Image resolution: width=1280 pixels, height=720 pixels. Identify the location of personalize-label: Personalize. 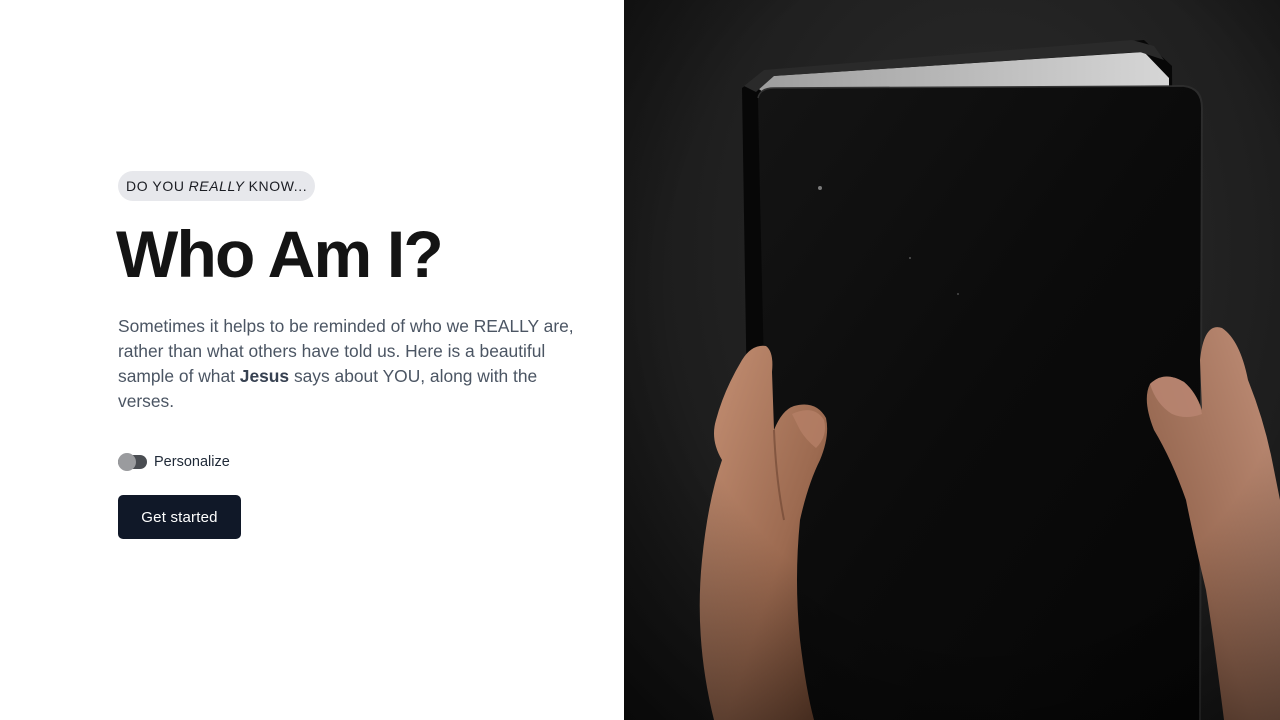
(192, 462).